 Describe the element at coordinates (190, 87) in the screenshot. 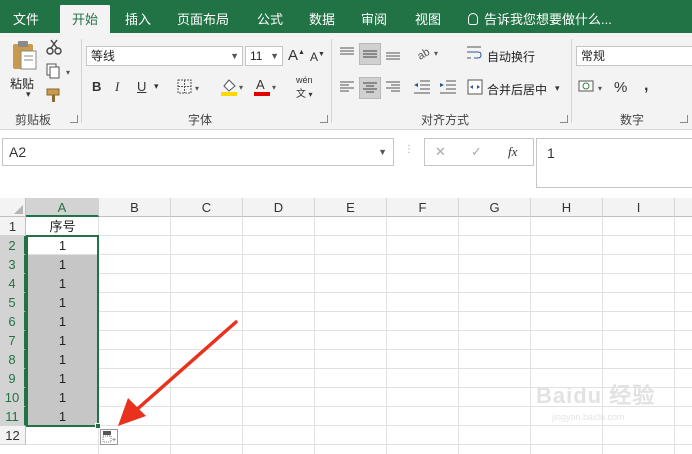

I see `borders-icon: ▾` at that location.